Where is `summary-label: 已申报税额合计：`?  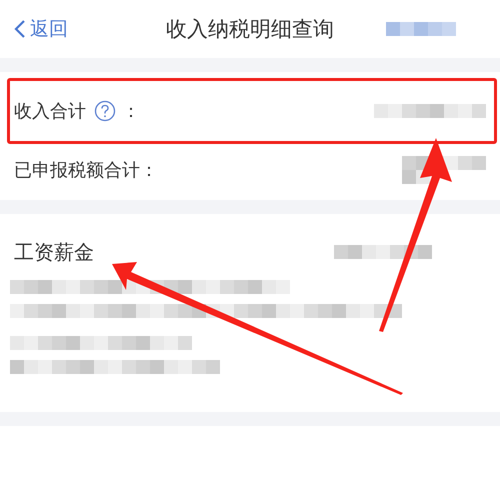 summary-label: 已申报税额合计： is located at coordinates (86, 170).